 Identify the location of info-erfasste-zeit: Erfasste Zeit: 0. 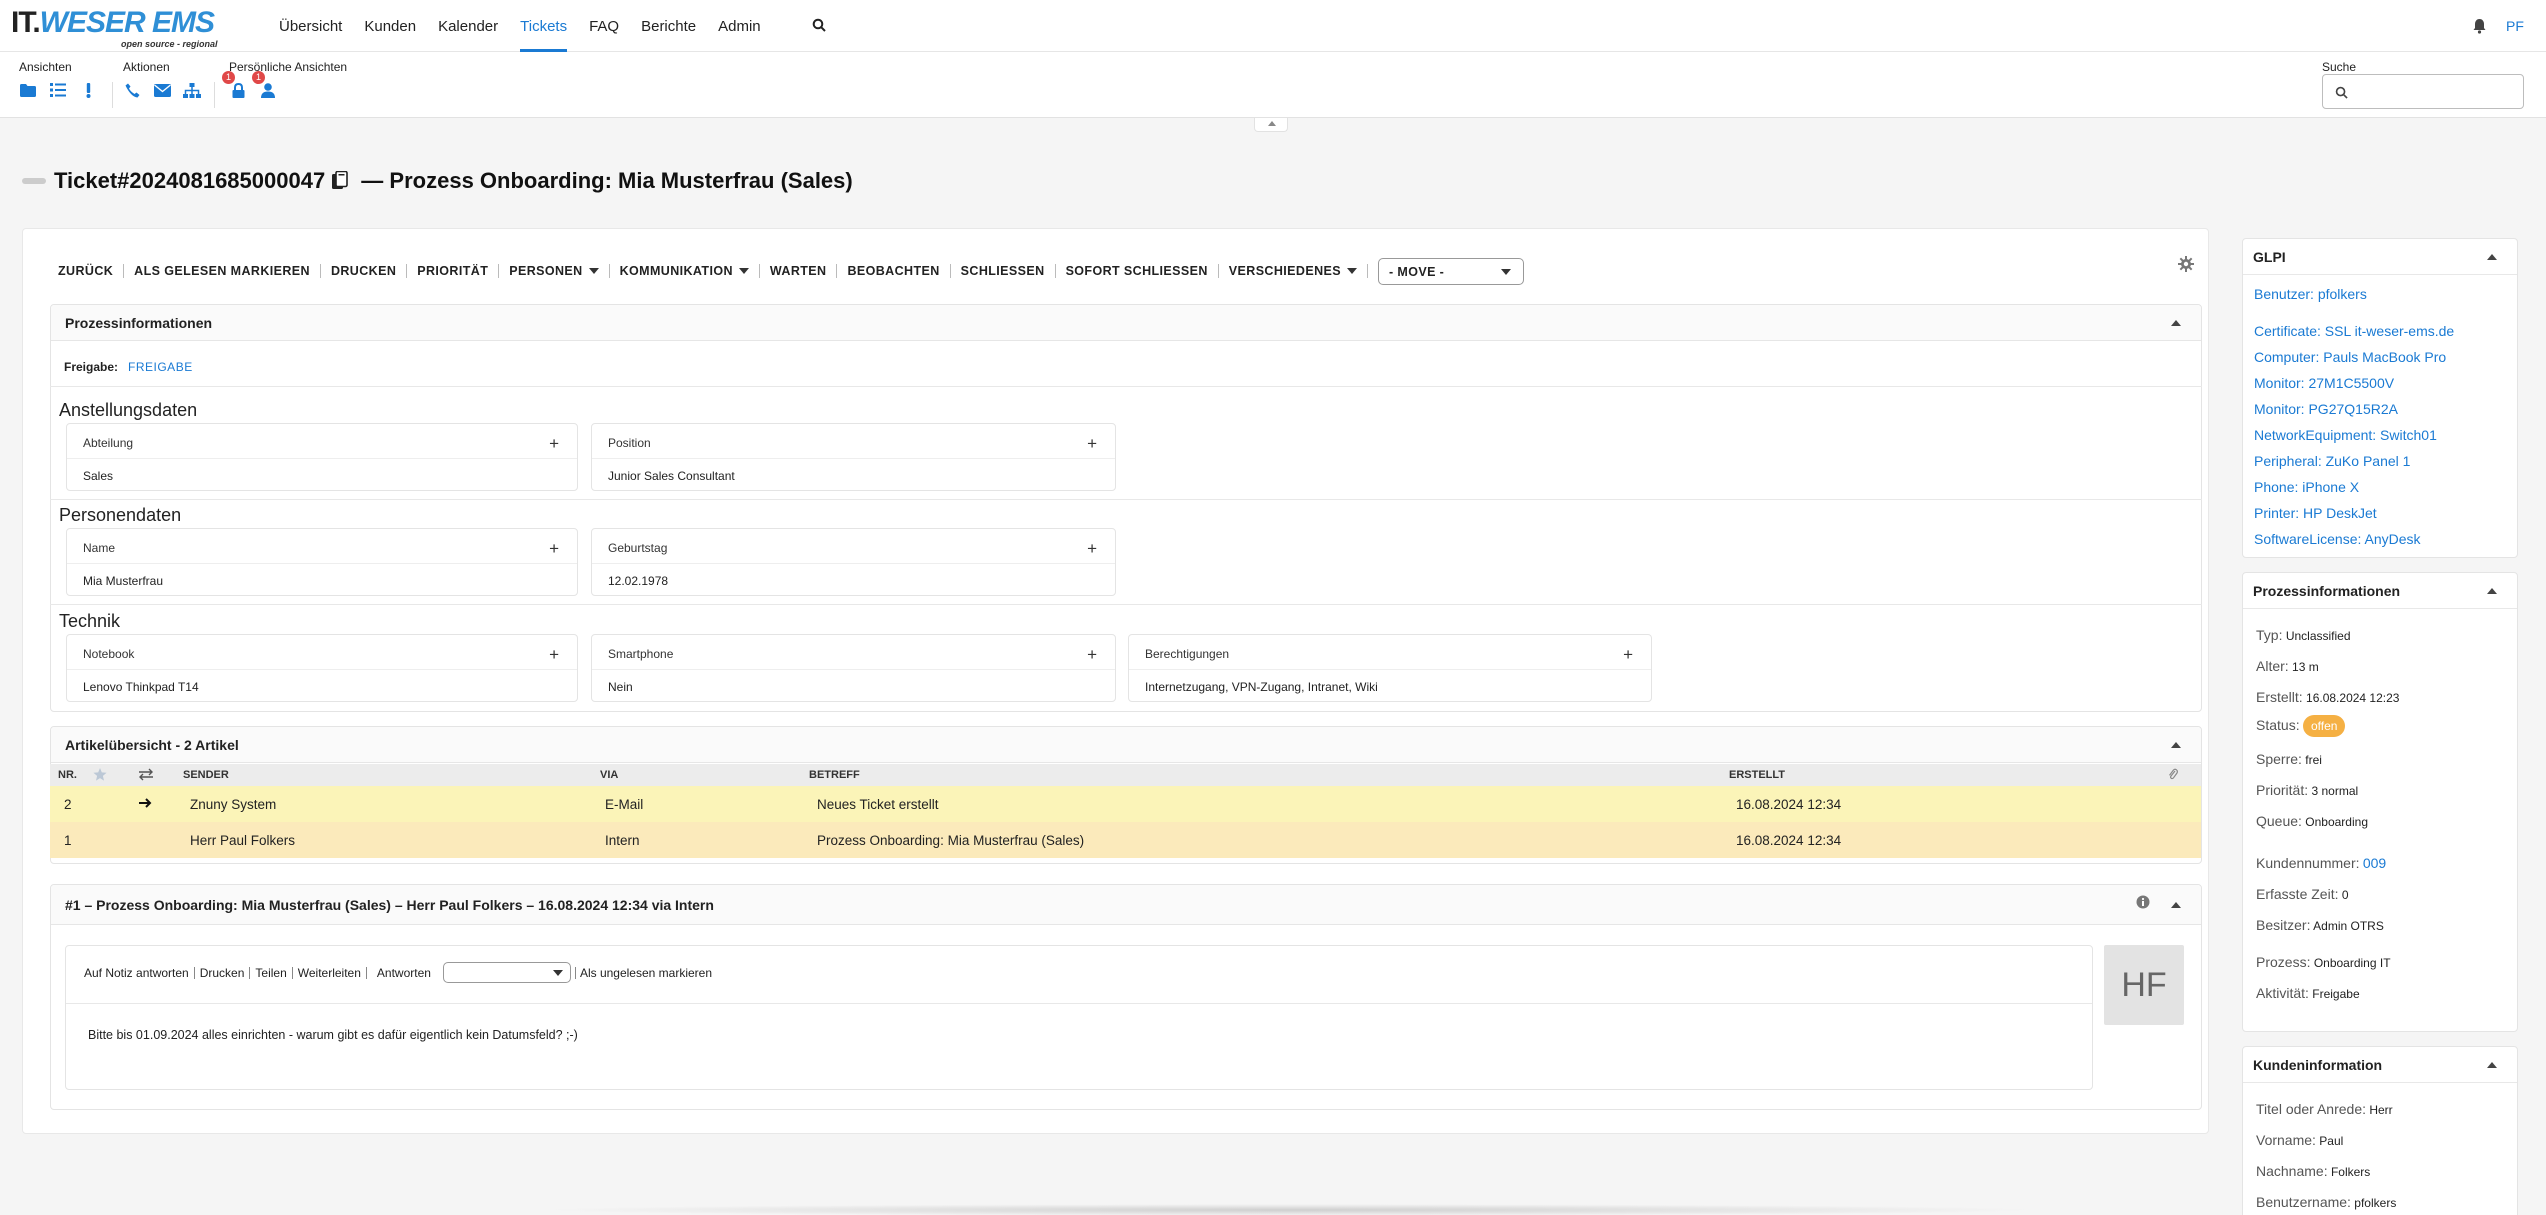
(2302, 894).